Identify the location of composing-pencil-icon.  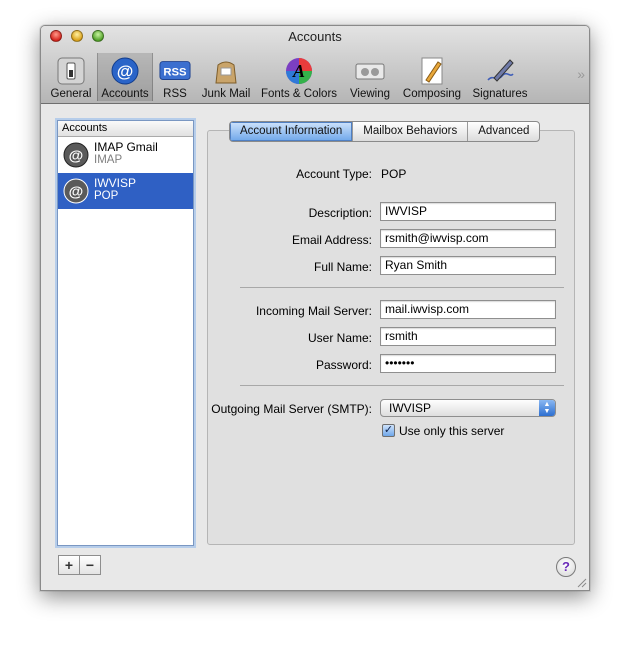
(432, 71).